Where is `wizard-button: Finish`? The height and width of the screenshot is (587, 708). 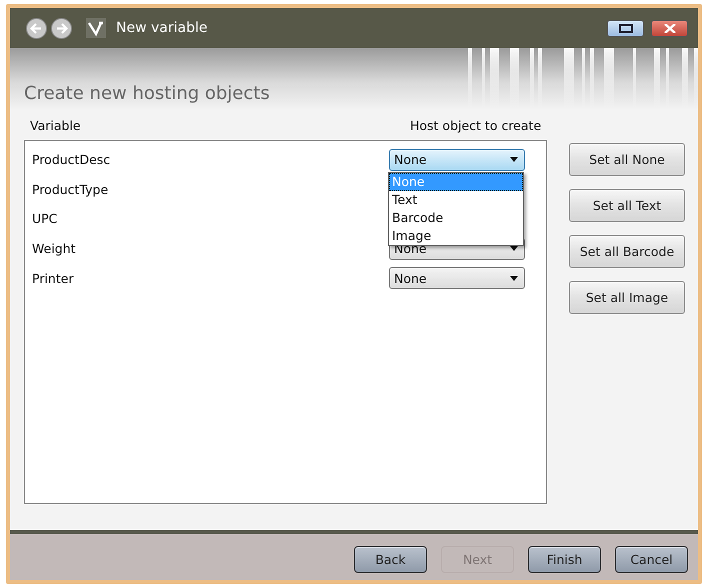 wizard-button: Finish is located at coordinates (564, 559).